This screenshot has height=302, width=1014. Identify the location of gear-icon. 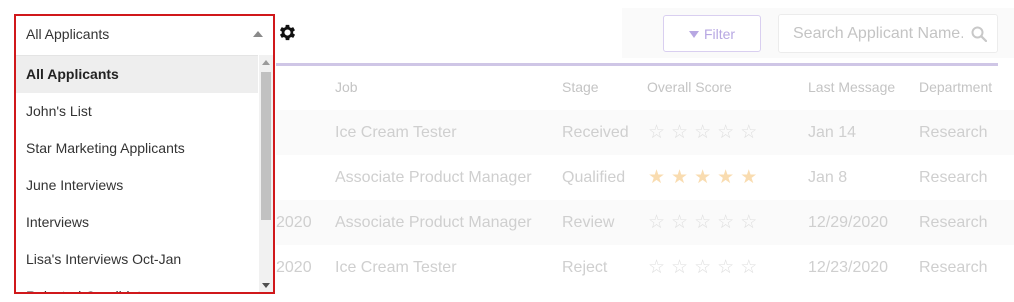
(287, 32).